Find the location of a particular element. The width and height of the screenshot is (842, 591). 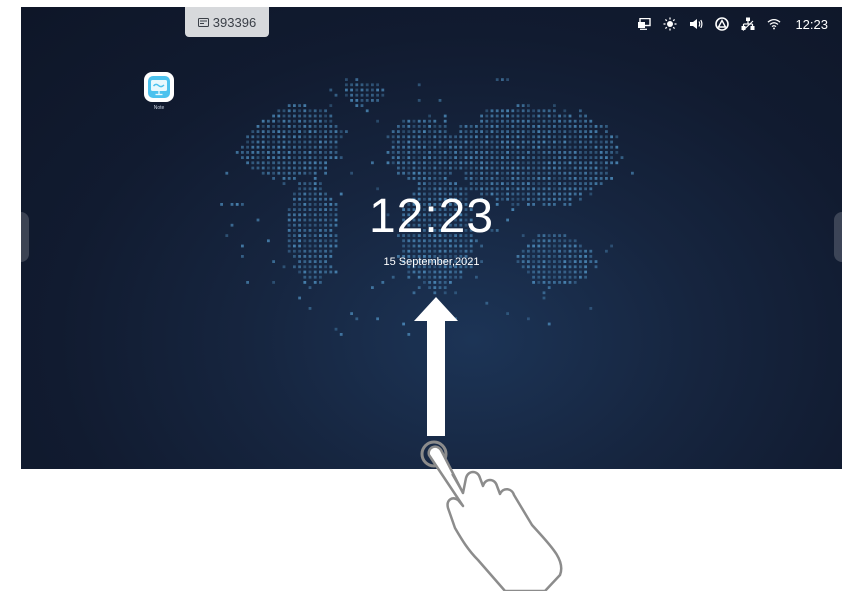

screen-id-badge: 393396 is located at coordinates (227, 22).